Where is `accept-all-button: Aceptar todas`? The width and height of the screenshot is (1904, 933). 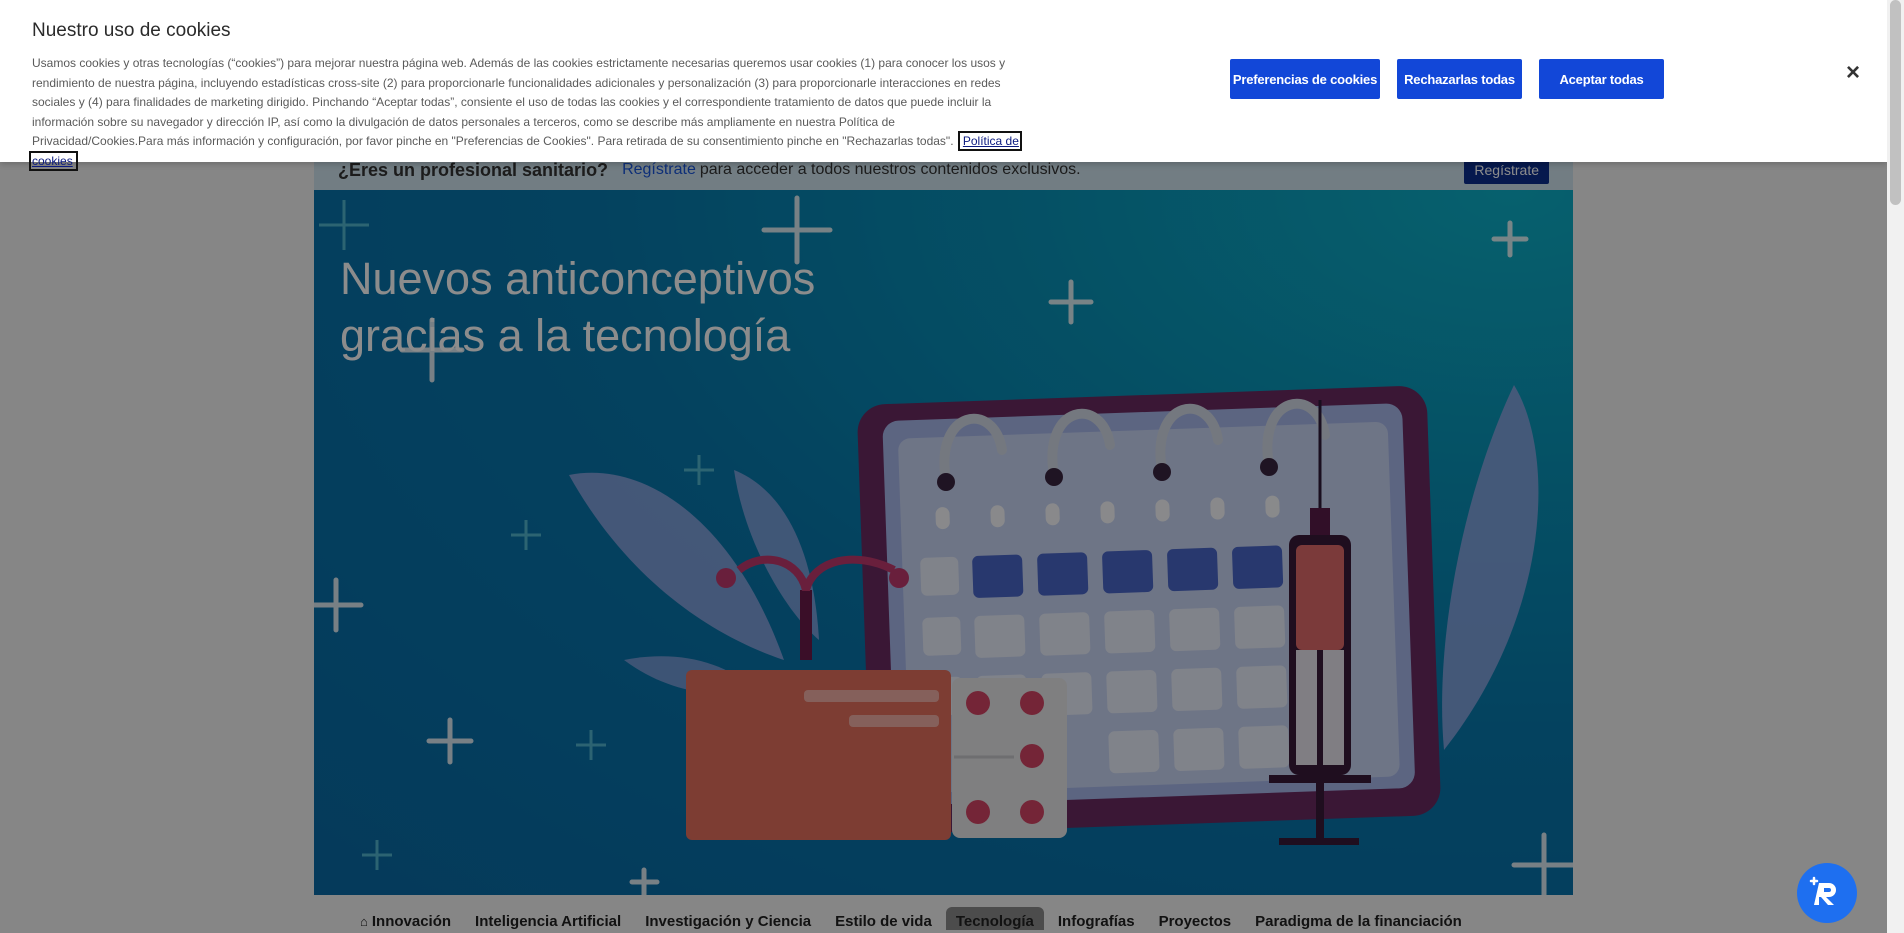
accept-all-button: Aceptar todas is located at coordinates (1601, 79).